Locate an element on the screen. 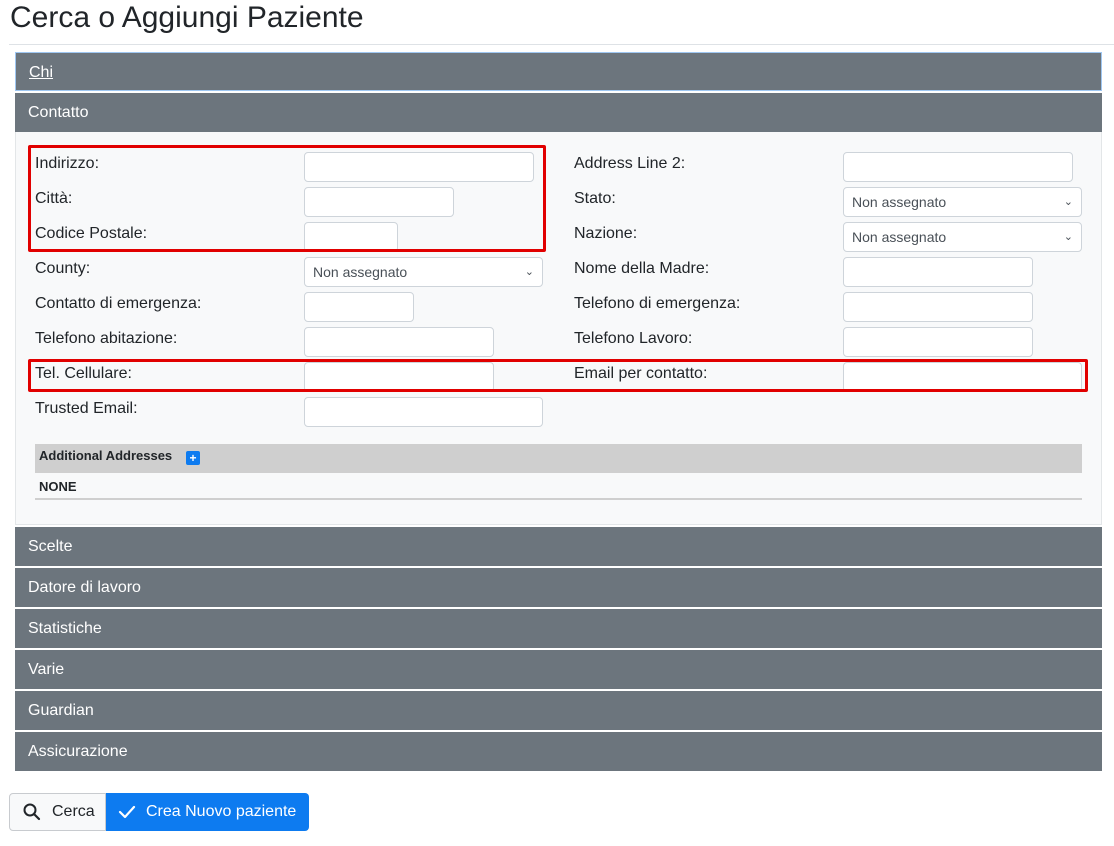 This screenshot has width=1114, height=846. check-icon is located at coordinates (127, 819).